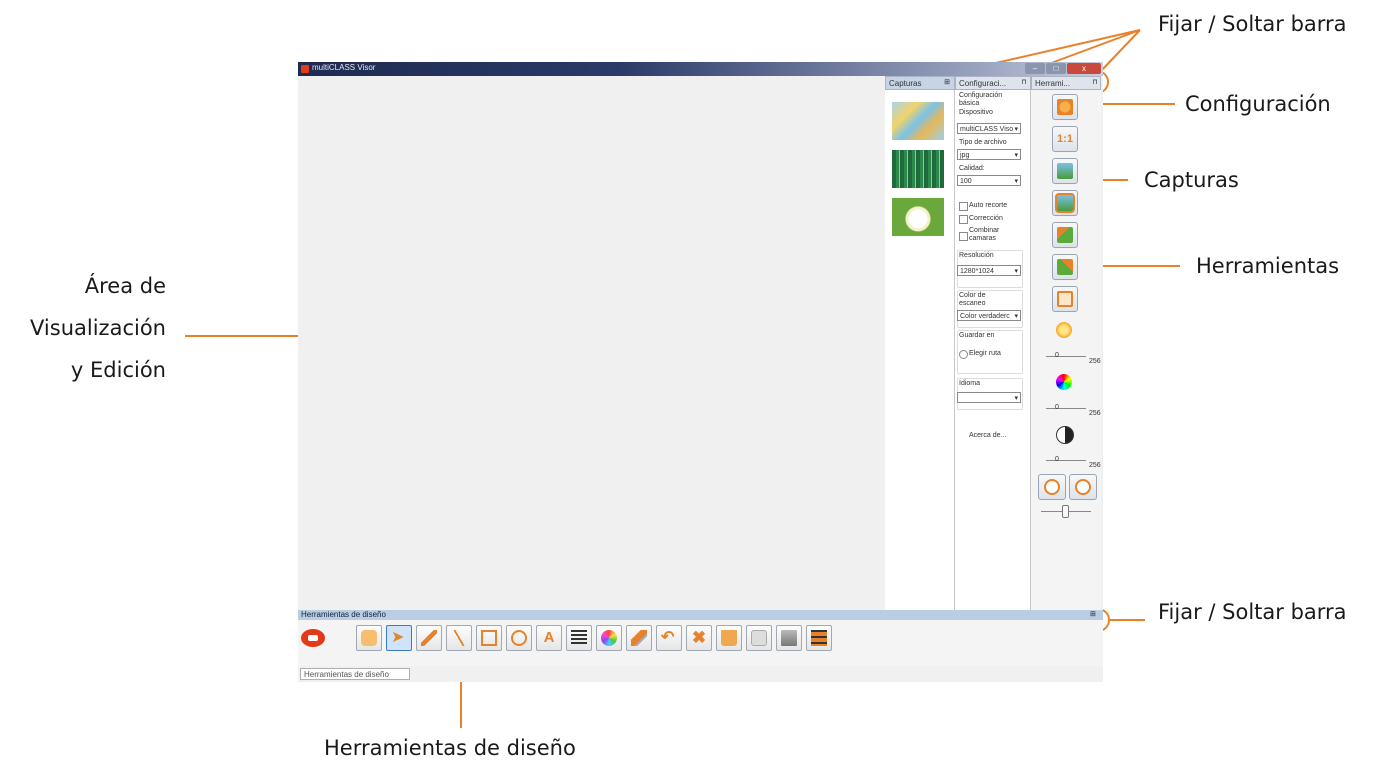 The height and width of the screenshot is (762, 1395). I want to click on actual-size-button: 1:1, so click(1065, 139).